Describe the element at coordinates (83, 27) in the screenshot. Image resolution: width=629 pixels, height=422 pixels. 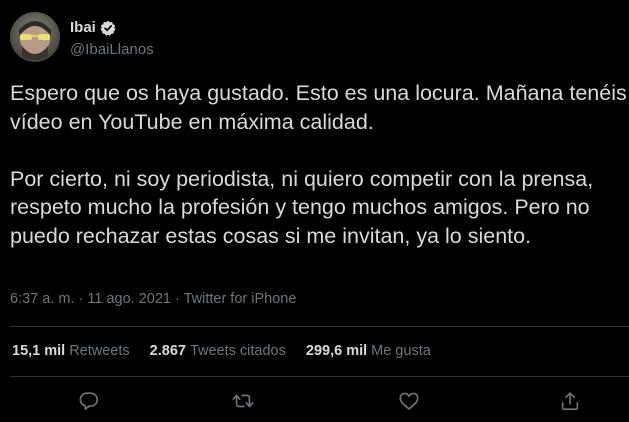
I see `display-name: Ibai` at that location.